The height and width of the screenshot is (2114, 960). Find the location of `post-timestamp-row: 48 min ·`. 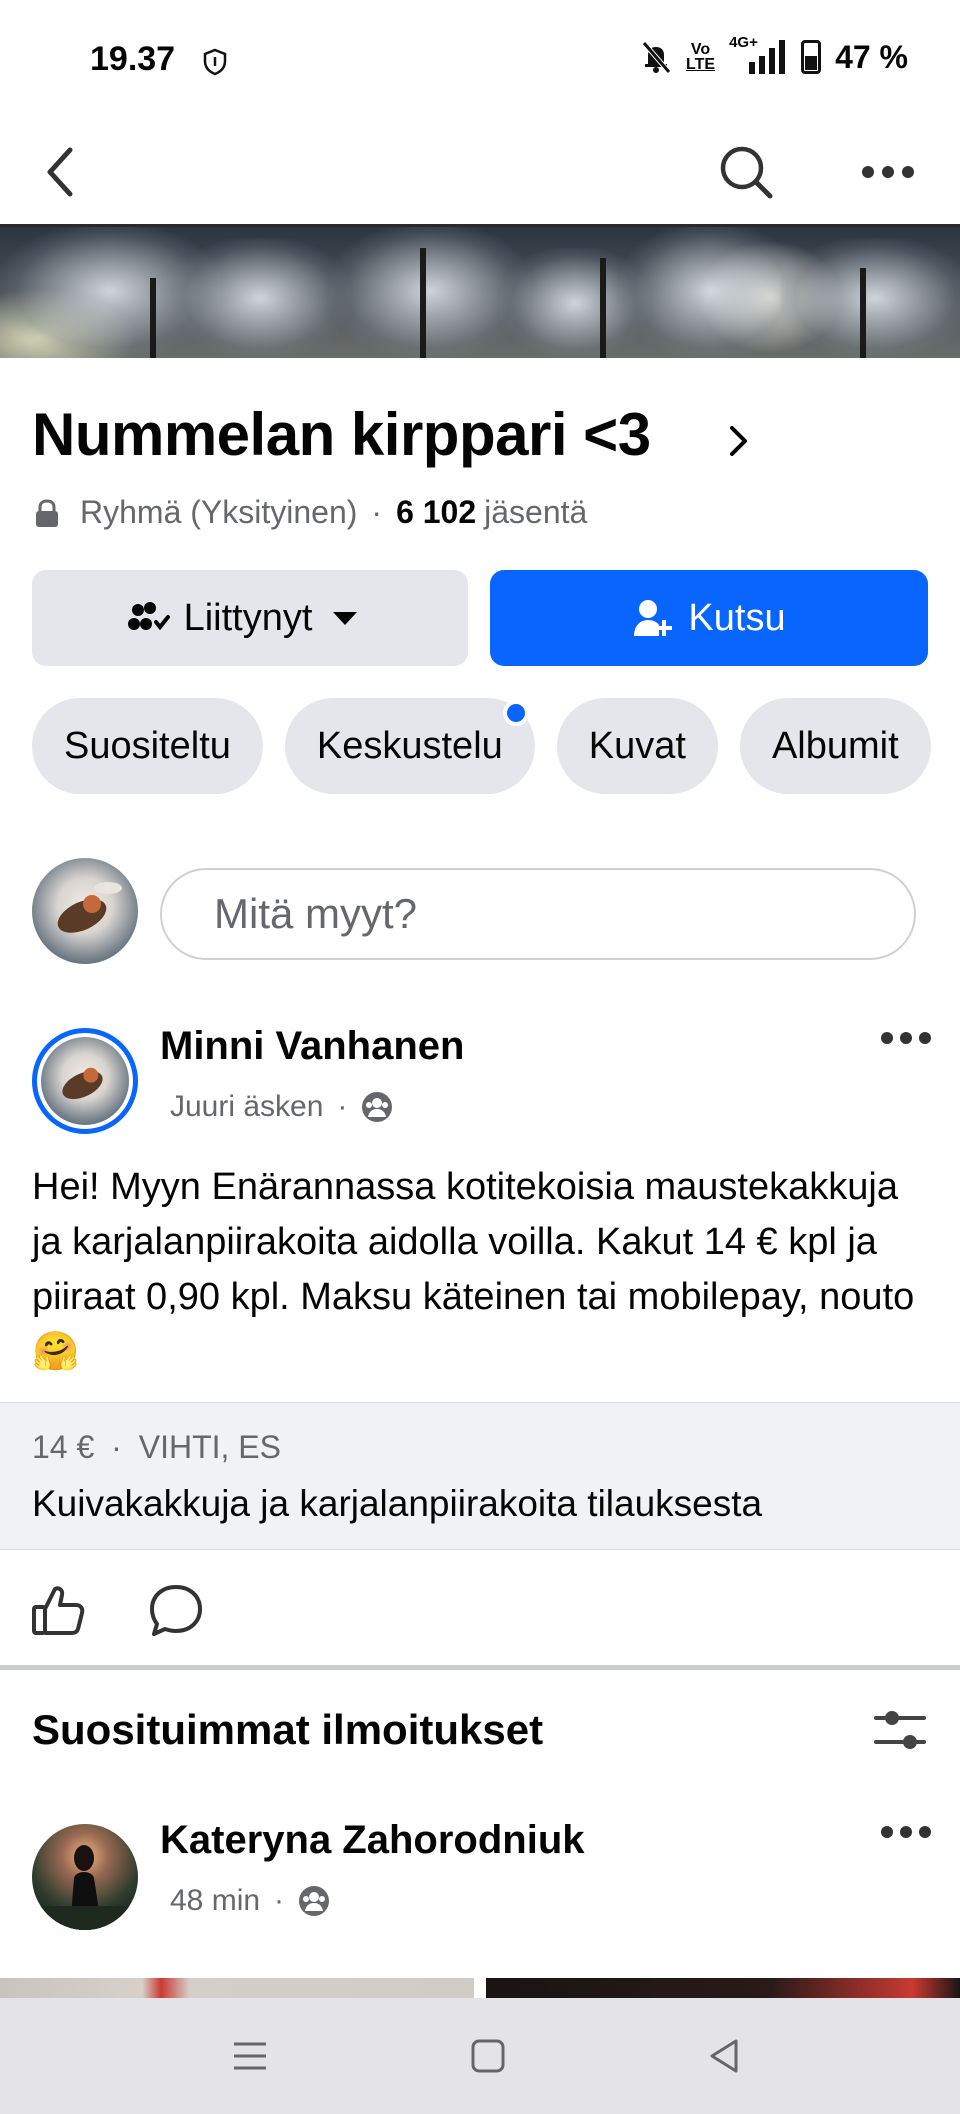

post-timestamp-row: 48 min · is located at coordinates (250, 1901).